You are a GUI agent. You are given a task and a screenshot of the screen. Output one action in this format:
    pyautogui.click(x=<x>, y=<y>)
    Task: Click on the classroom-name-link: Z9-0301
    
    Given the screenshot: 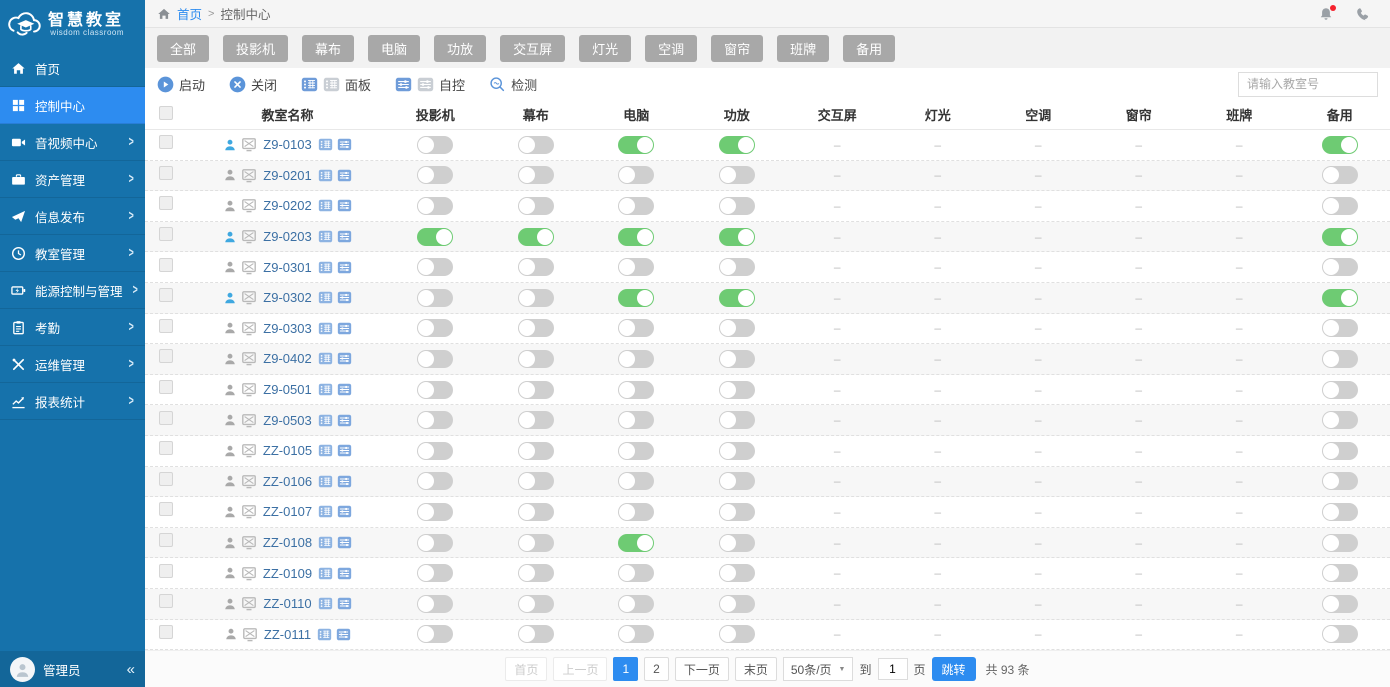 What is the action you would take?
    pyautogui.click(x=287, y=267)
    